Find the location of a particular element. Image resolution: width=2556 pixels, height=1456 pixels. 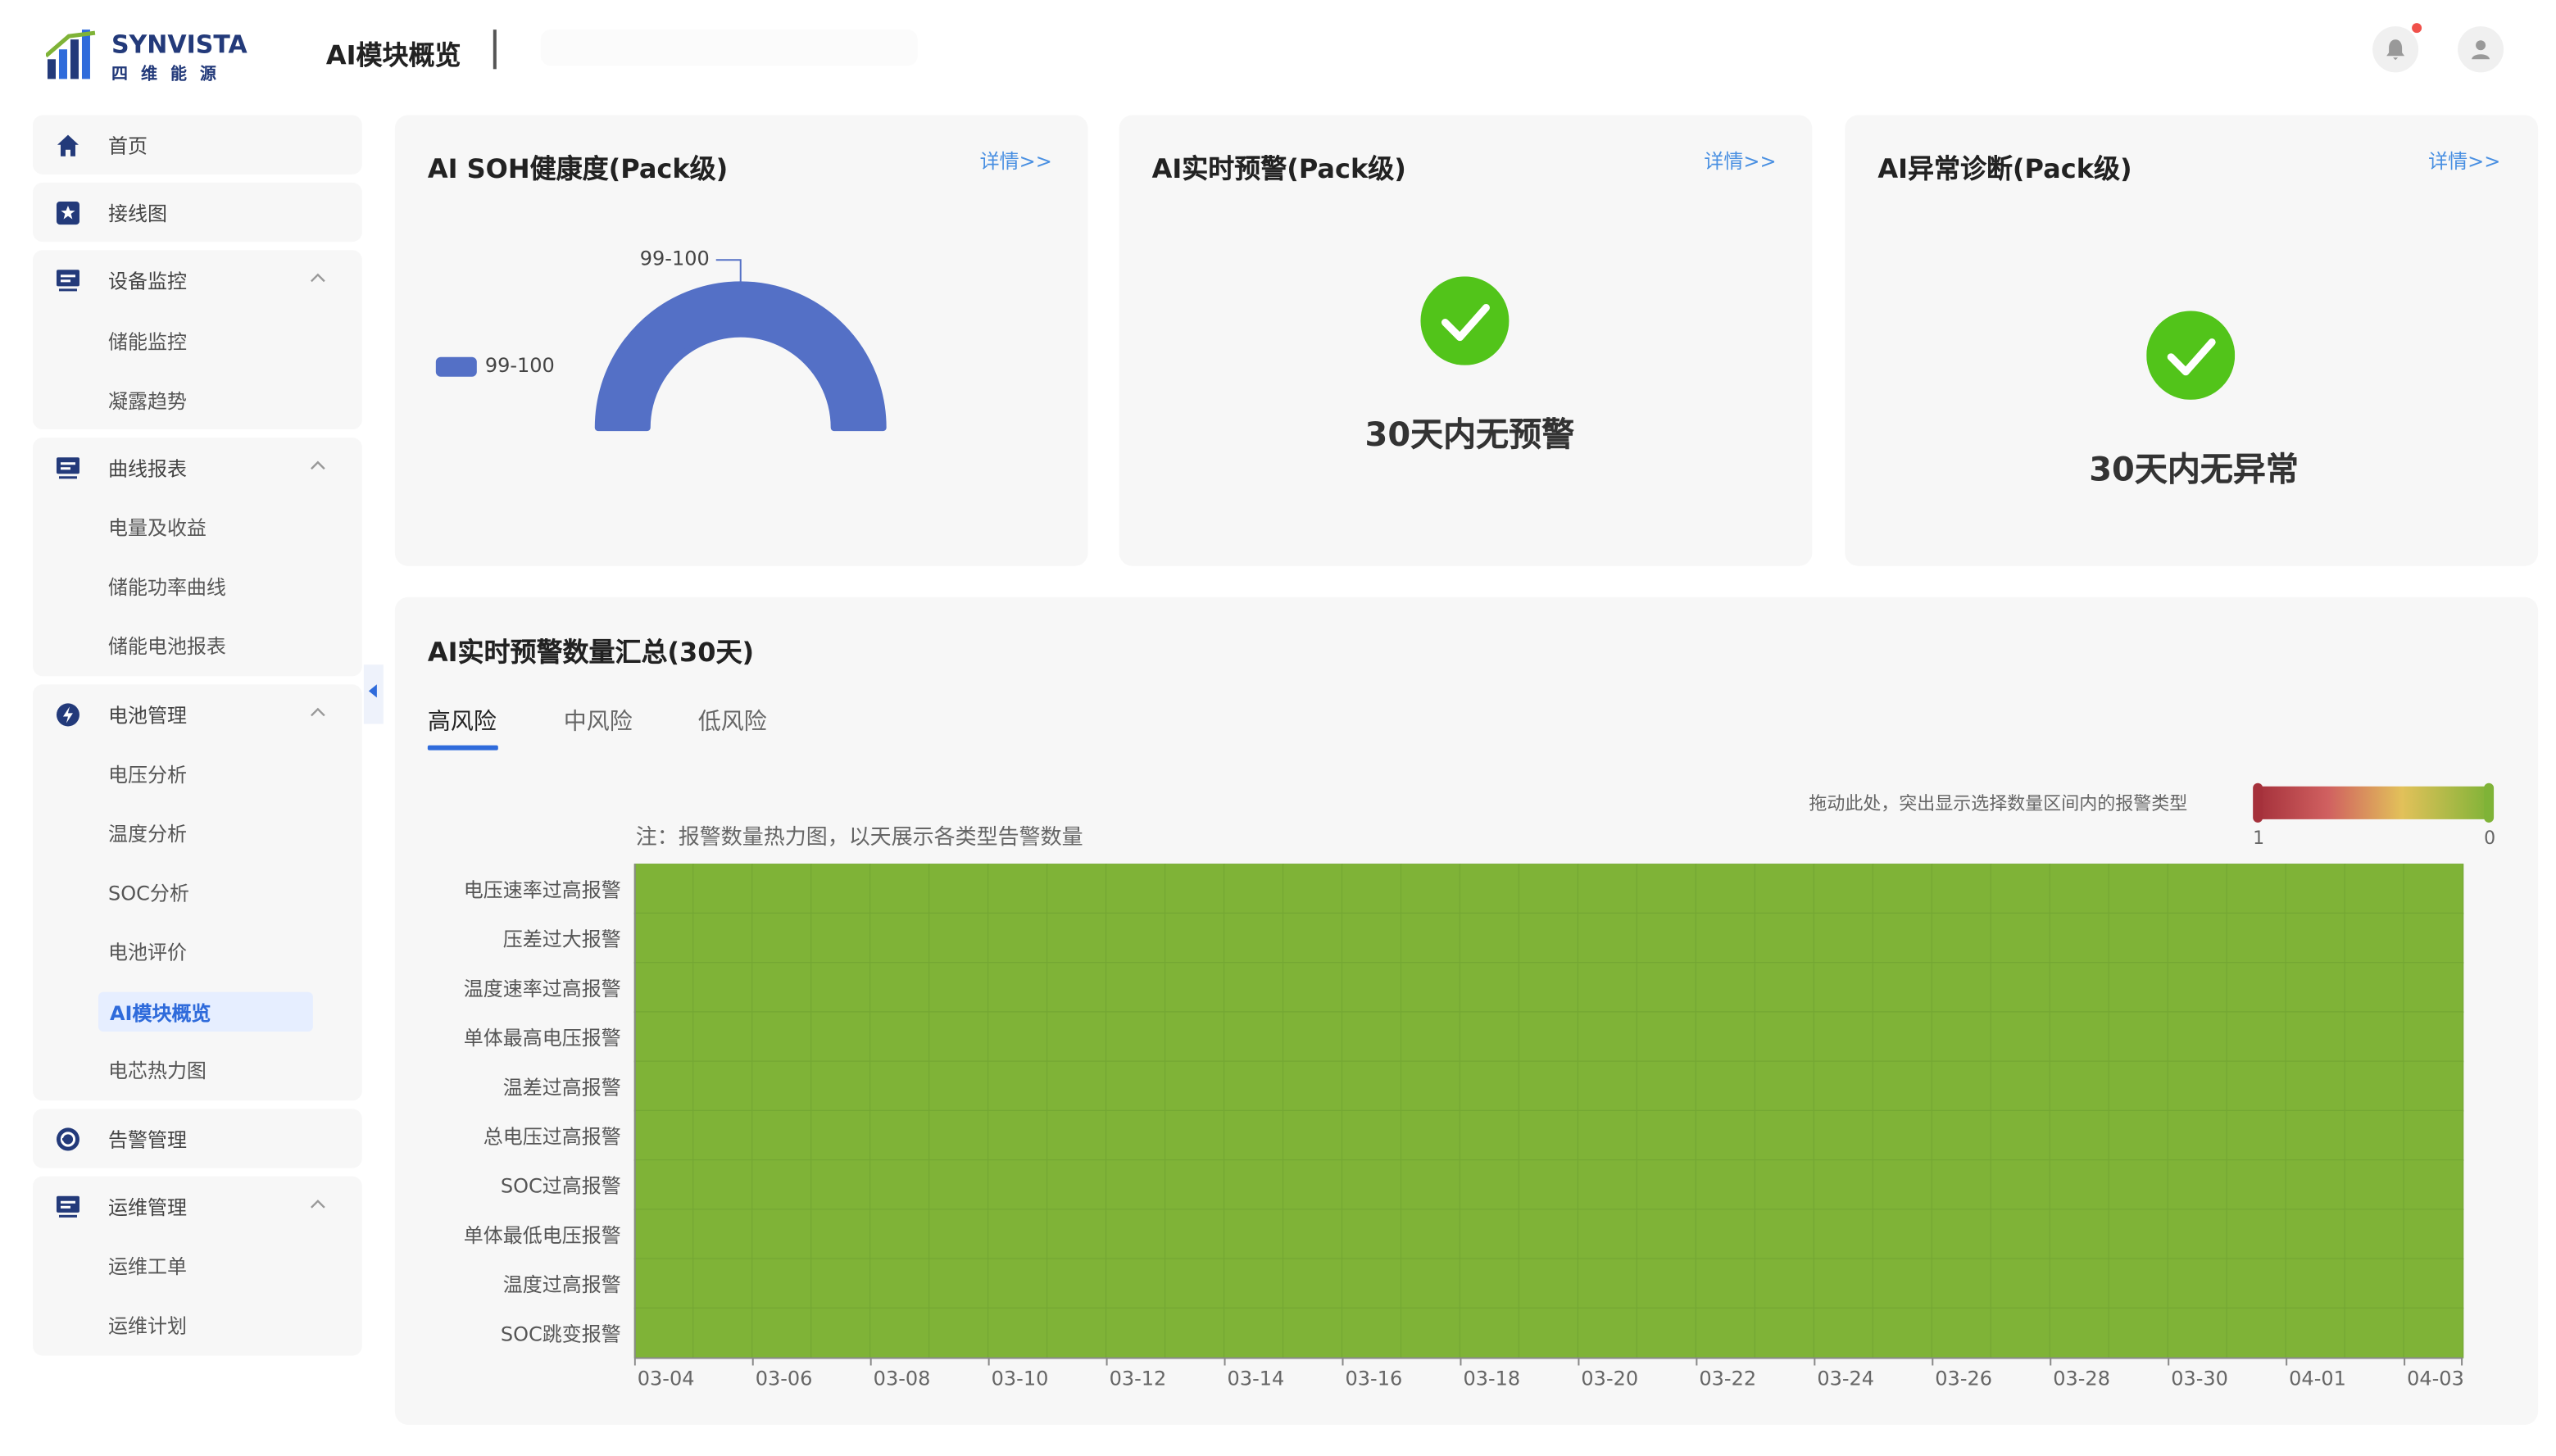

warning-detail-link: 详情>> is located at coordinates (1740, 161).